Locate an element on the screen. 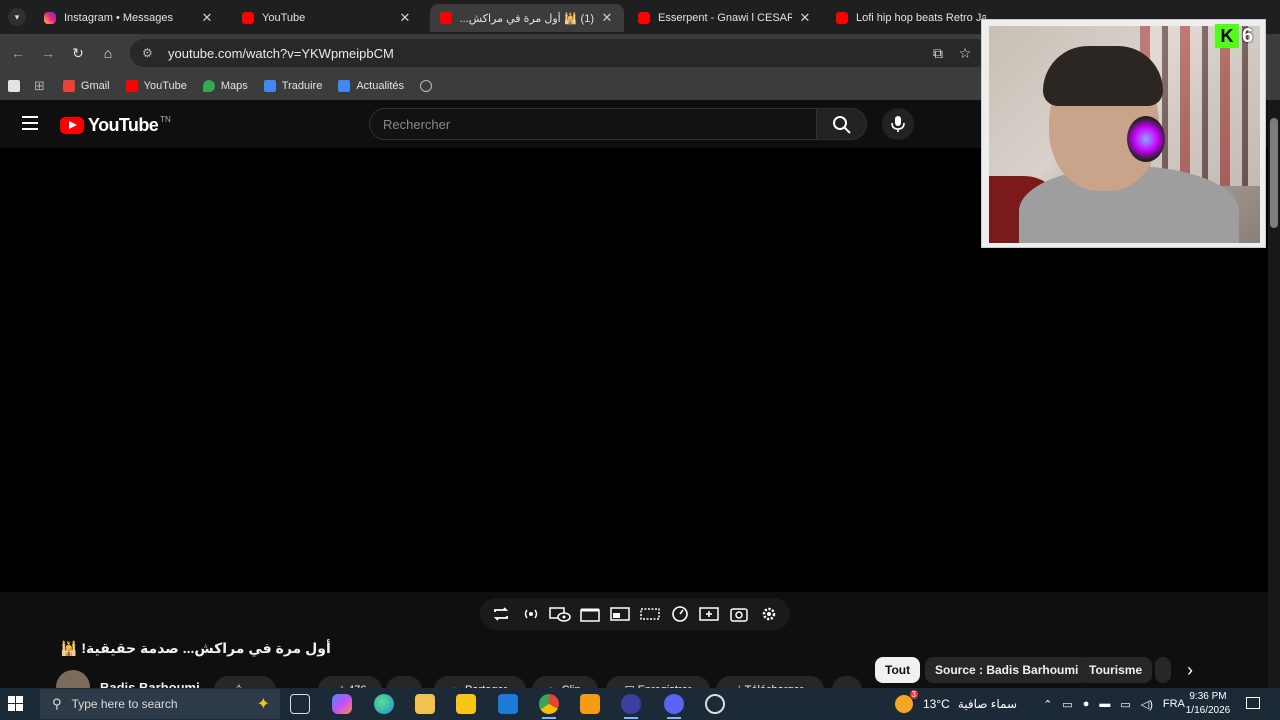 Image resolution: width=1280 pixels, height=720 pixels. network-icon: ▭ is located at coordinates (1125, 704).